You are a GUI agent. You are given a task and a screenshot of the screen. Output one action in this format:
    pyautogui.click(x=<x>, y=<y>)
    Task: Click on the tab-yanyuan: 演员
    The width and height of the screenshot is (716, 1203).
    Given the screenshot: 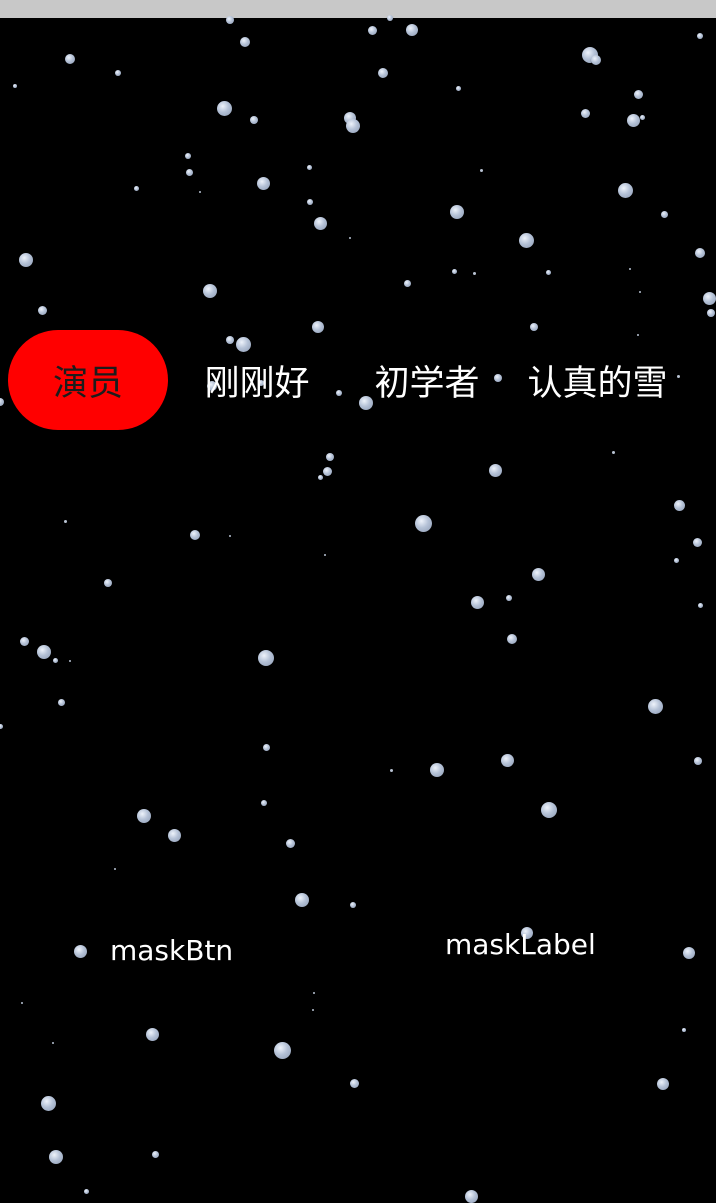 What is the action you would take?
    pyautogui.click(x=88, y=380)
    